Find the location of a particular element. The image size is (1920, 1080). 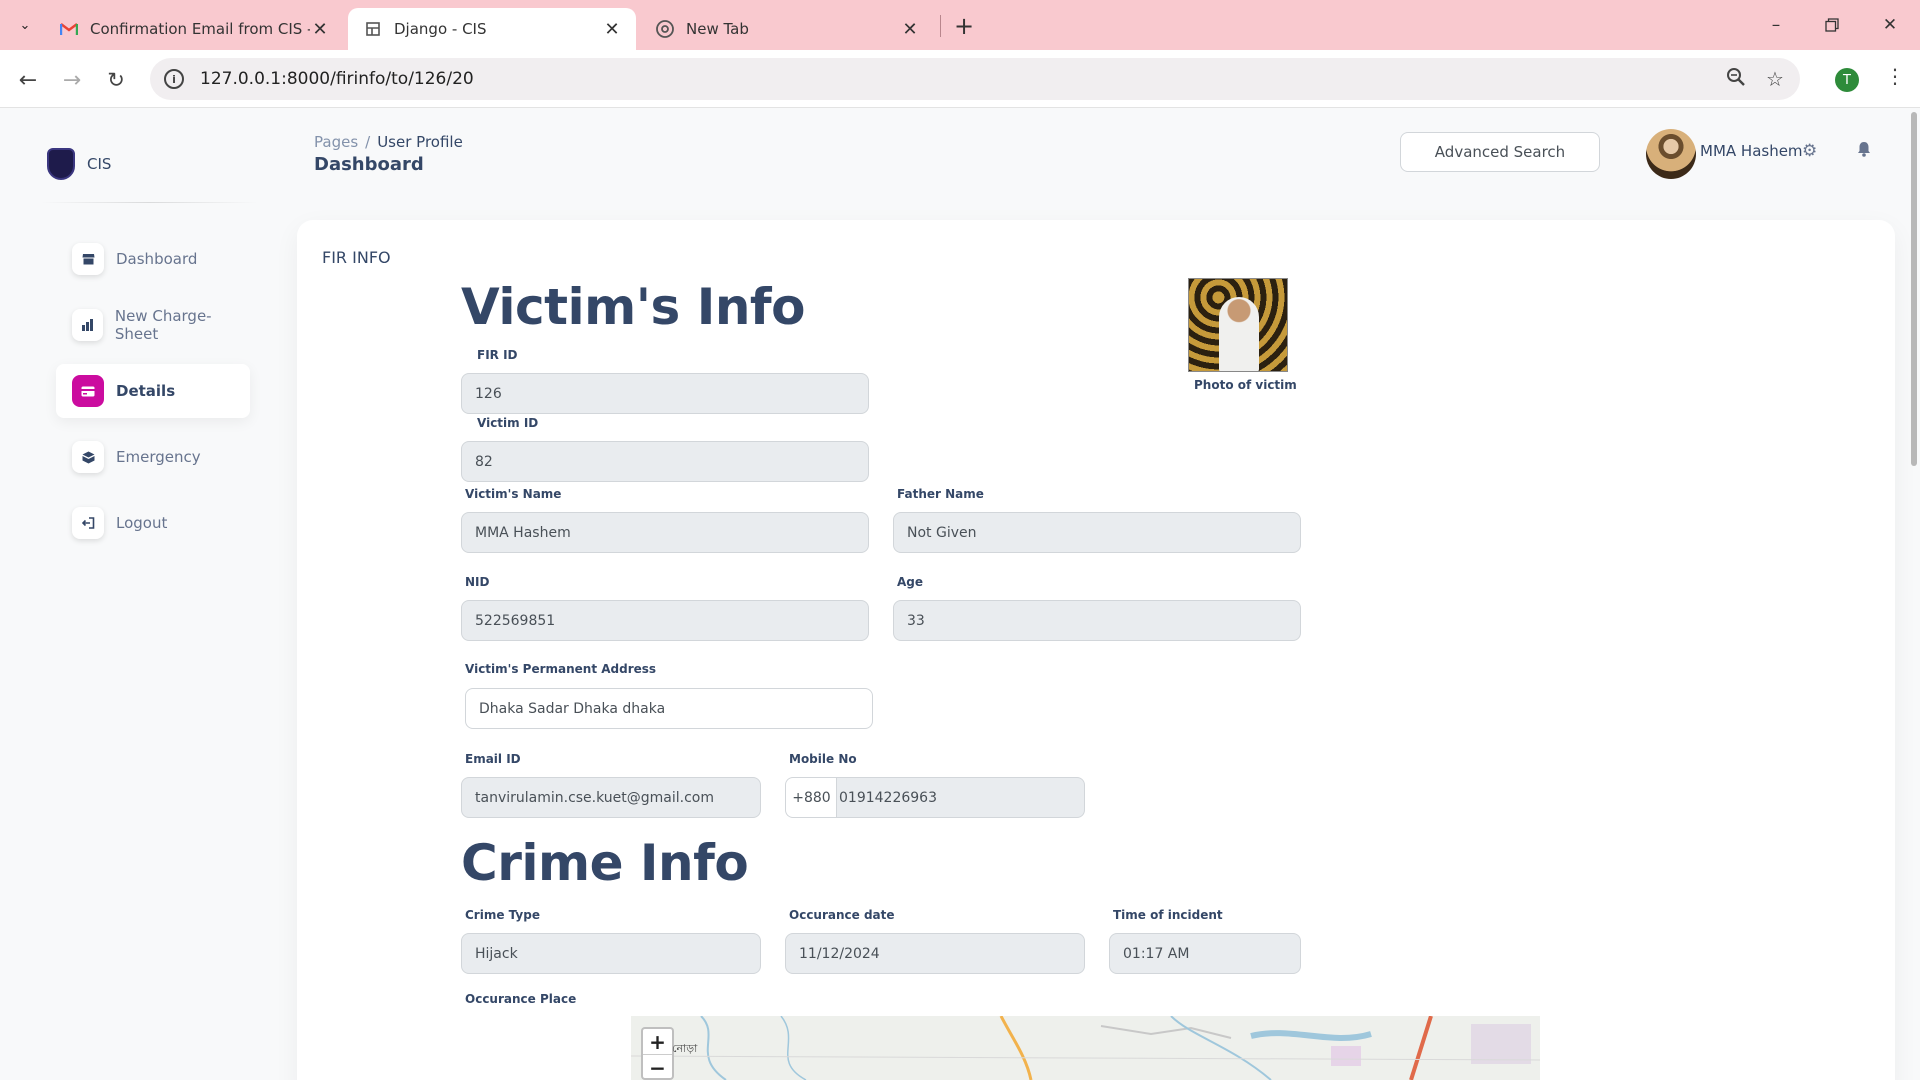

map-zoom-out-button: − is located at coordinates (657, 1067).